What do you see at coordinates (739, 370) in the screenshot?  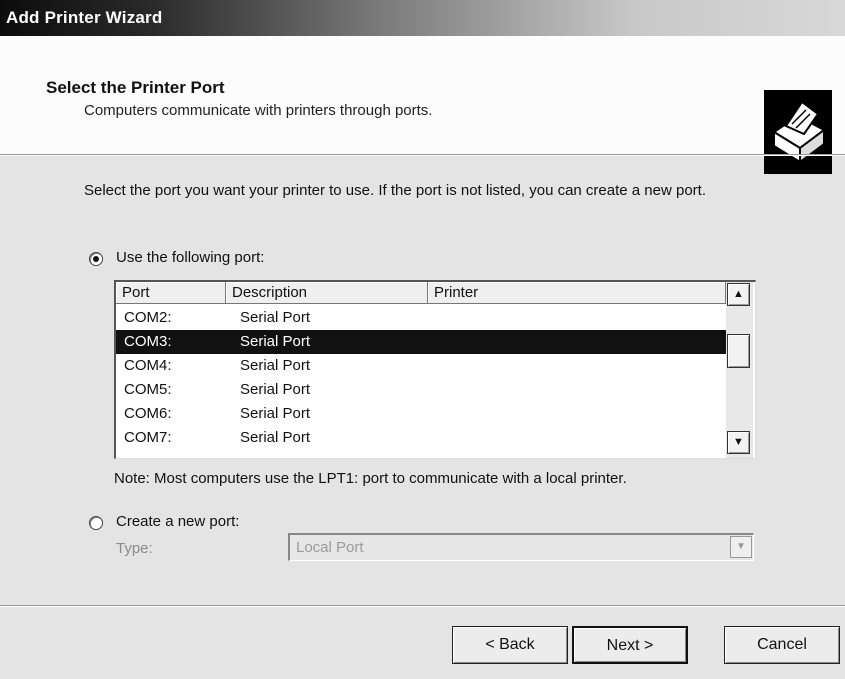 I see `port-list-scrollbar: ▲ ▼` at bounding box center [739, 370].